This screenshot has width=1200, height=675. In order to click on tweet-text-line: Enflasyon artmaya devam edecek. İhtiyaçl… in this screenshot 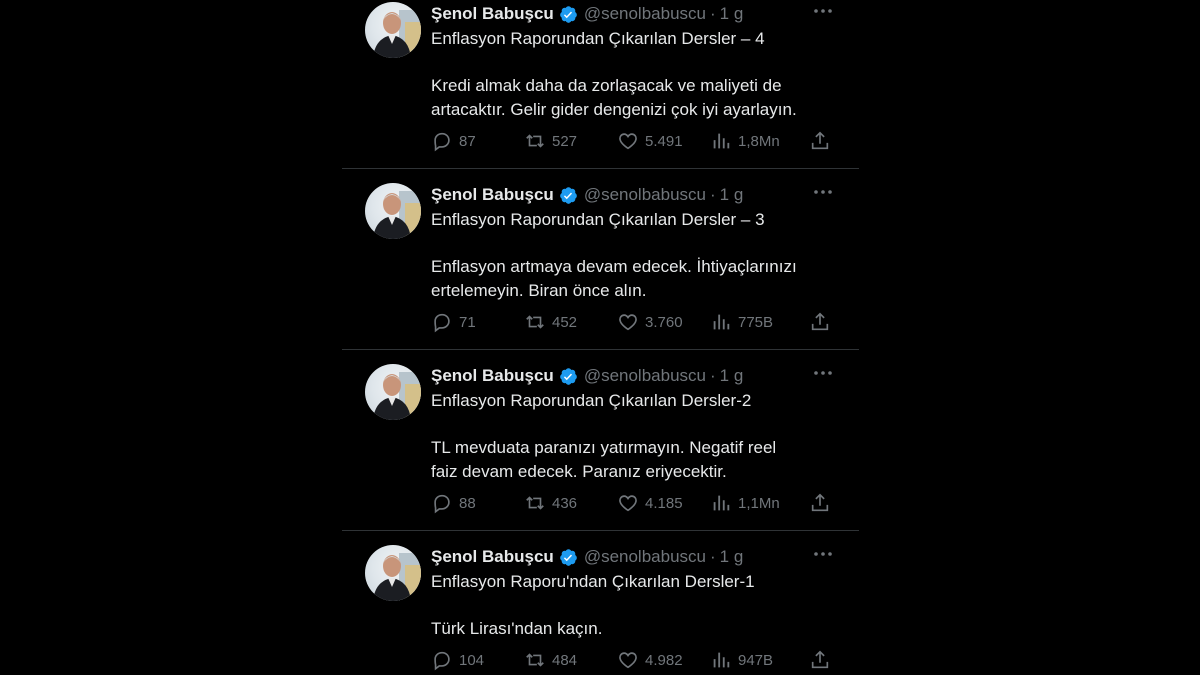, I will do `click(614, 266)`.